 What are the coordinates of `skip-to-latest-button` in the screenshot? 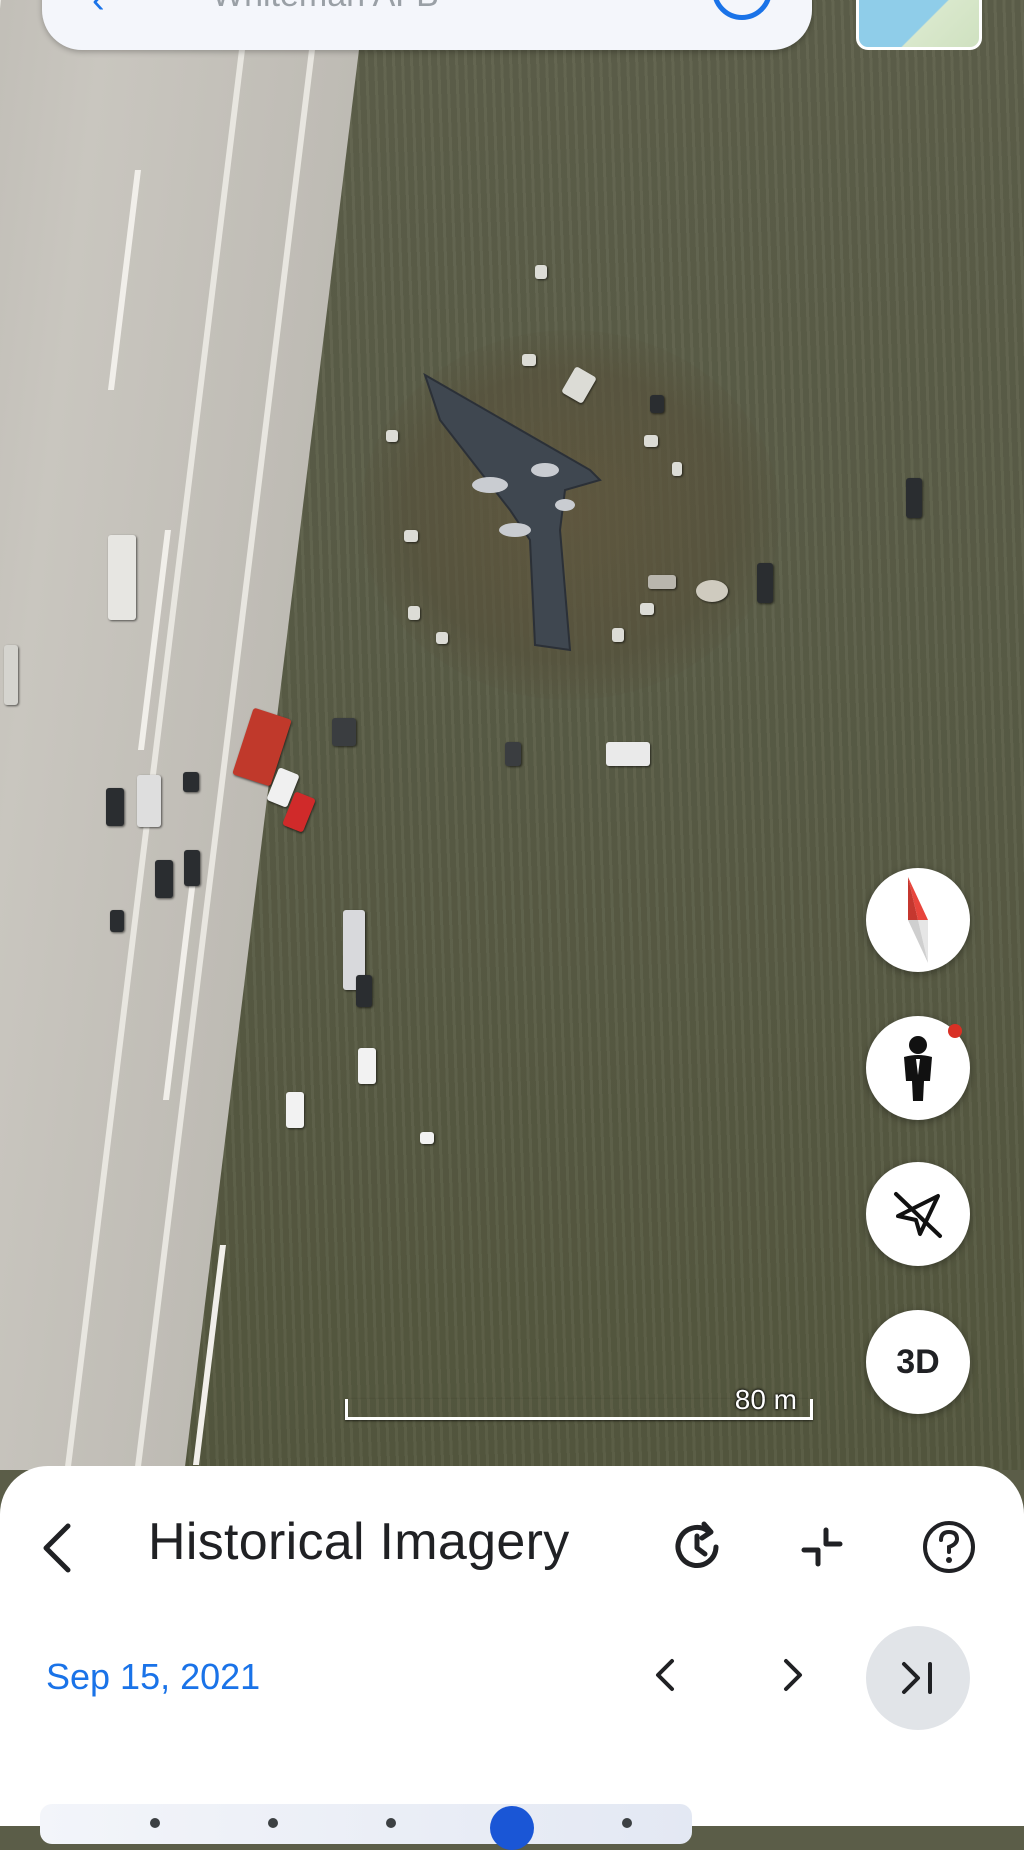 It's located at (918, 1678).